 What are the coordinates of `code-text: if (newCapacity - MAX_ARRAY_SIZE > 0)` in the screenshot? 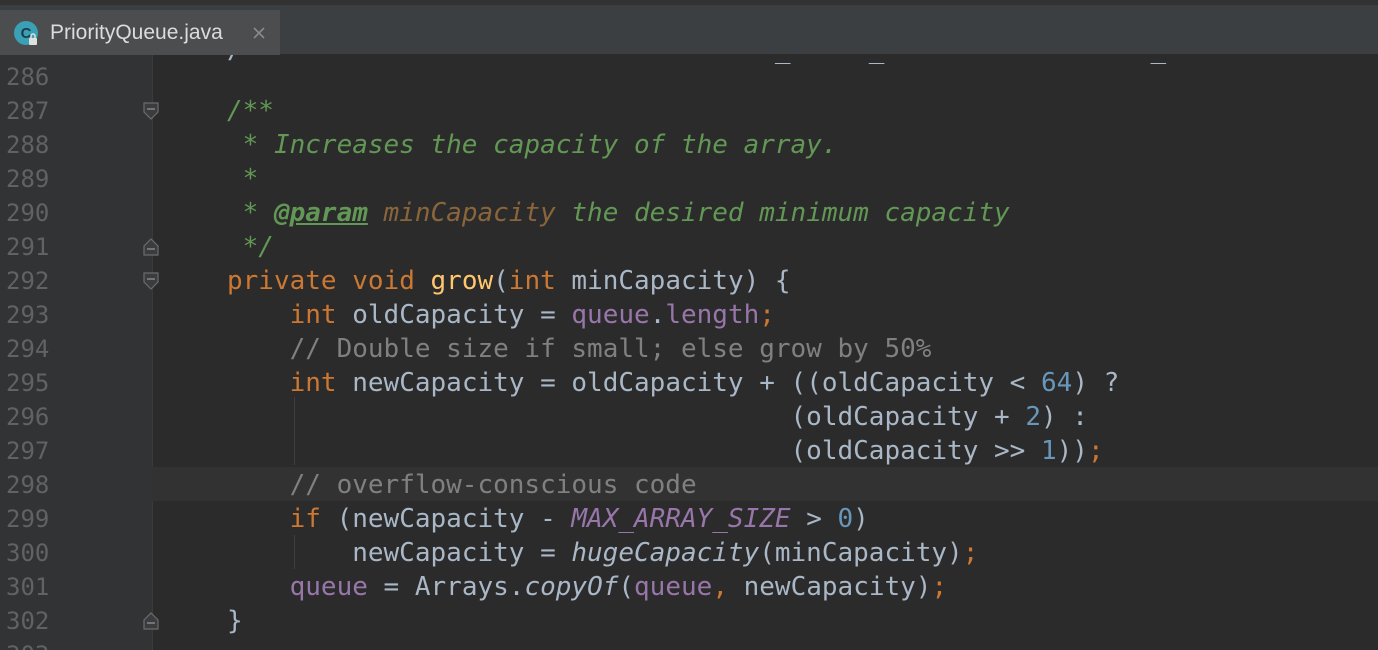 It's located at (548, 519).